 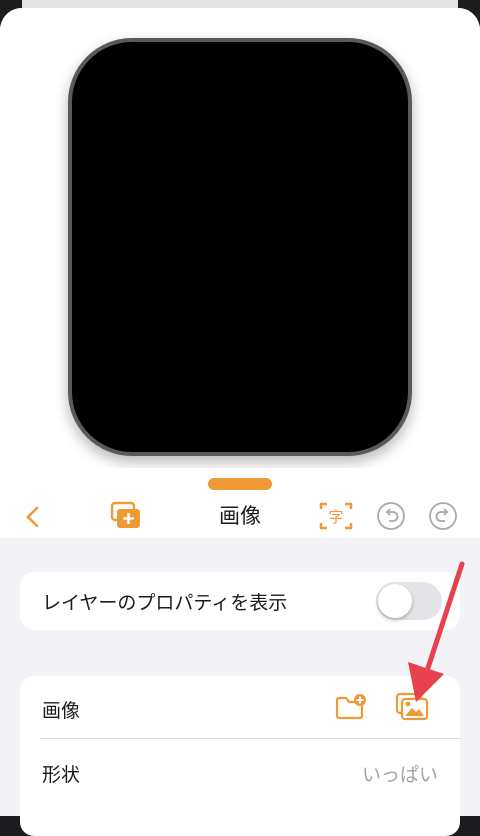 I want to click on choose-file-button, so click(x=351, y=707).